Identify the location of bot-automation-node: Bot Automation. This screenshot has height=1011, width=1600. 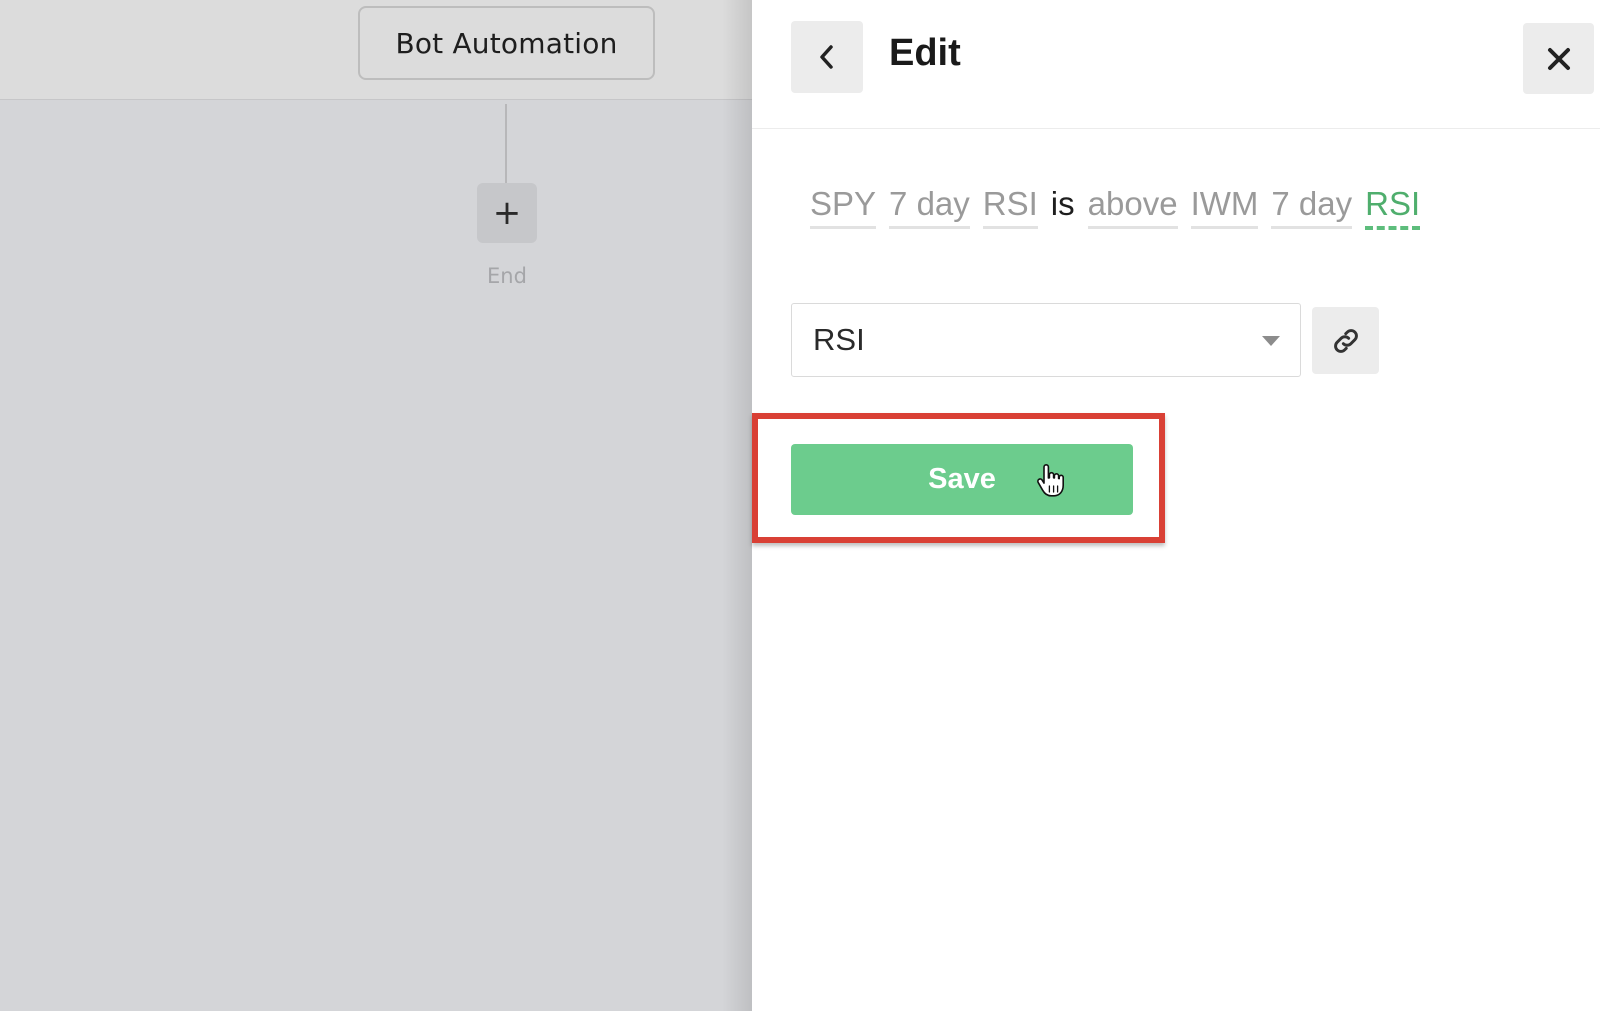
(506, 43).